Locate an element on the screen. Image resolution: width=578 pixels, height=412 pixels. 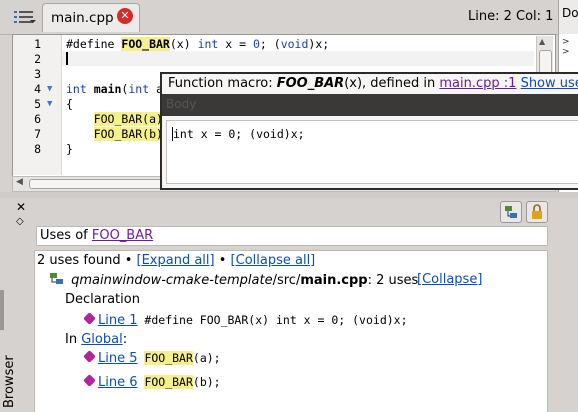
use-code-suffix: (b); is located at coordinates (206, 382).